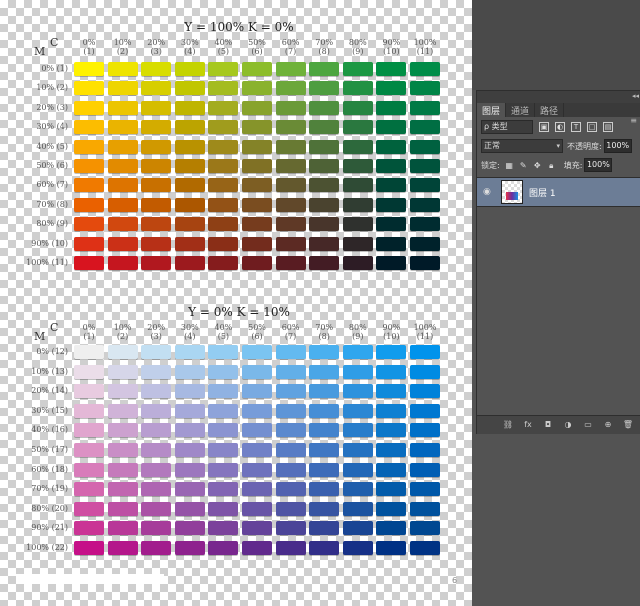 The image size is (640, 606). What do you see at coordinates (617, 146) in the screenshot?
I see `opacity-input: 100%` at bounding box center [617, 146].